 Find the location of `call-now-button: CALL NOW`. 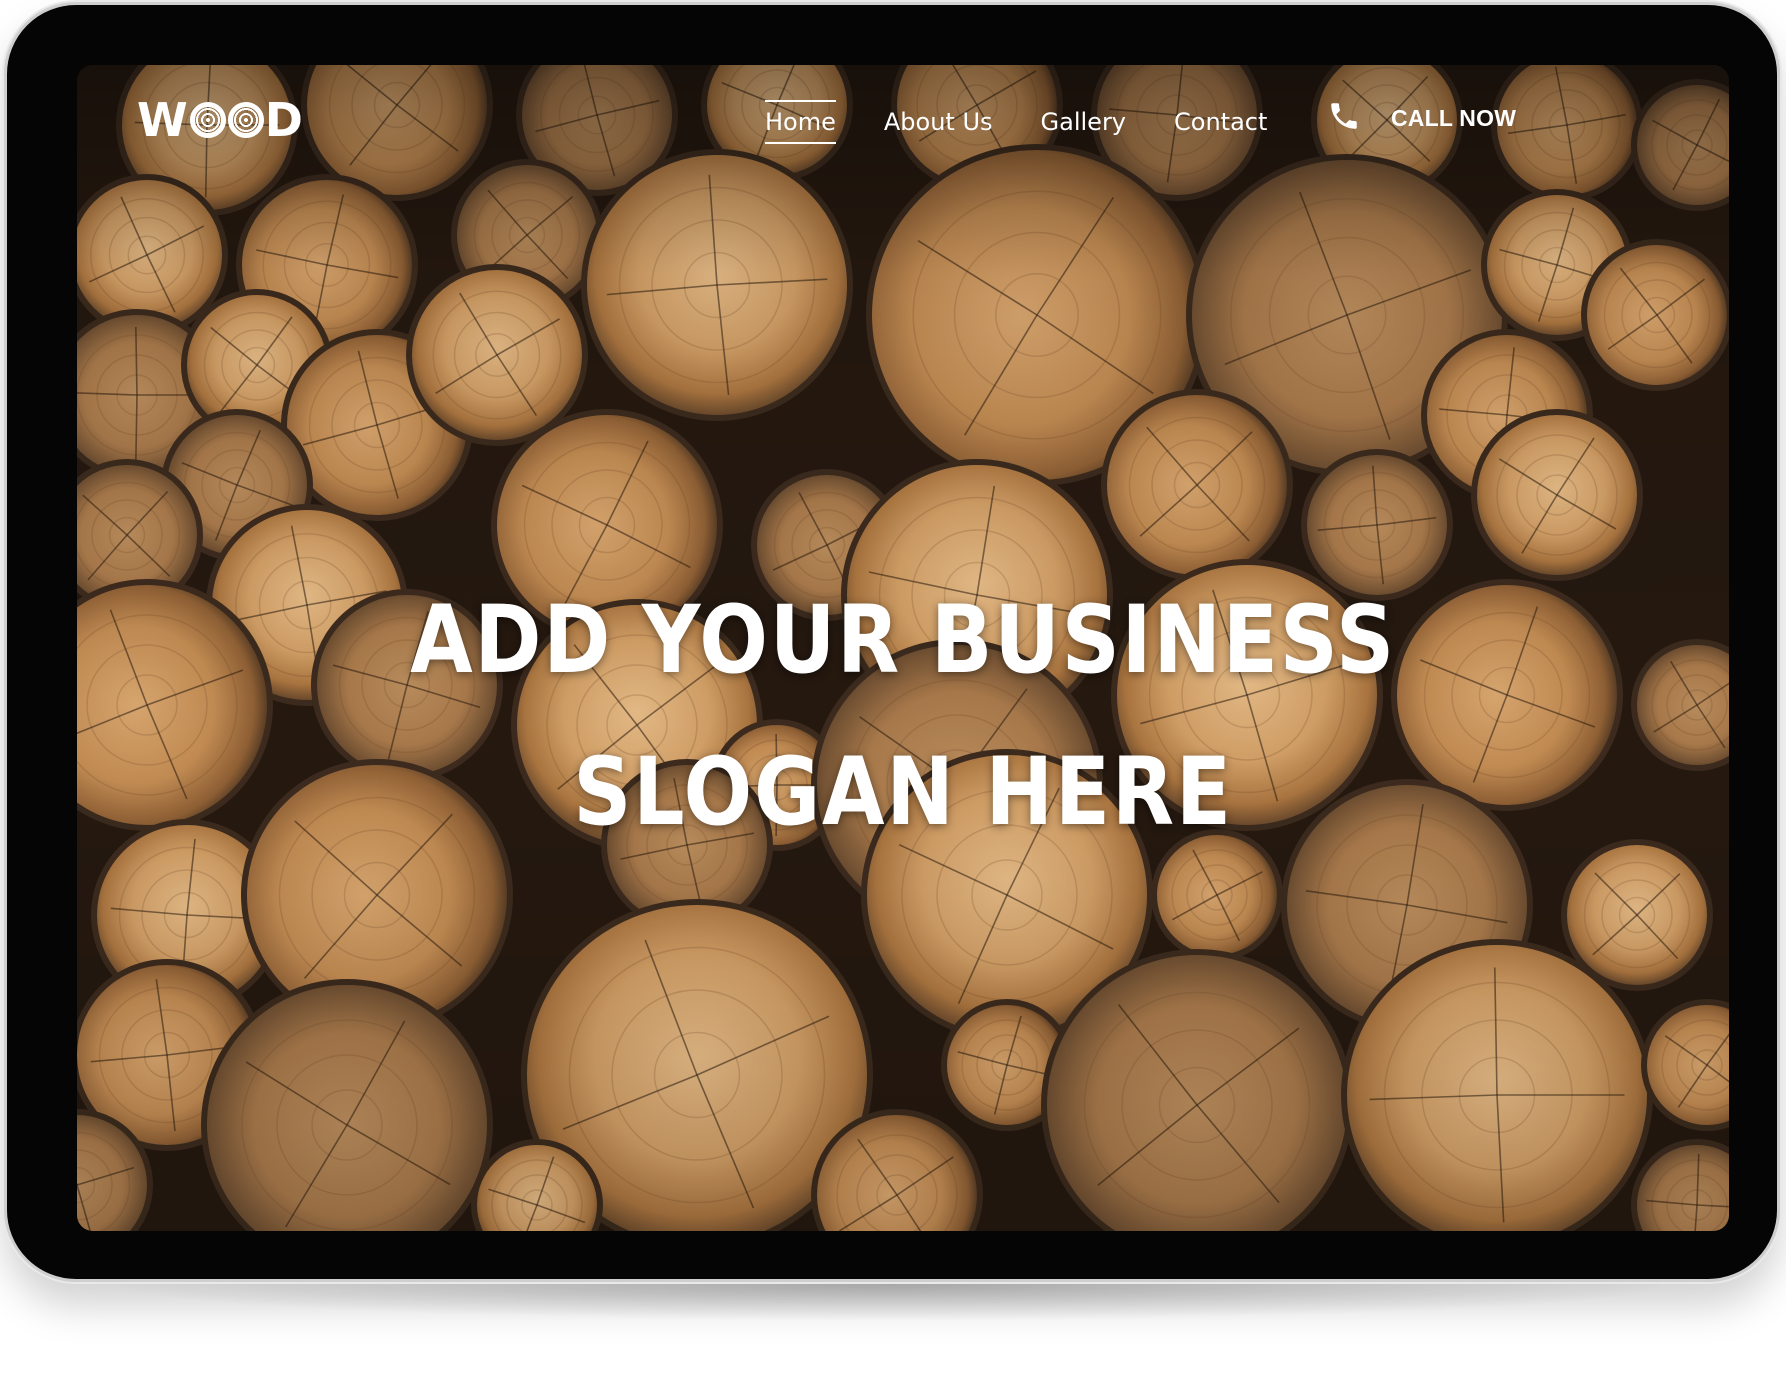

call-now-button: CALL NOW is located at coordinates (1421, 116).